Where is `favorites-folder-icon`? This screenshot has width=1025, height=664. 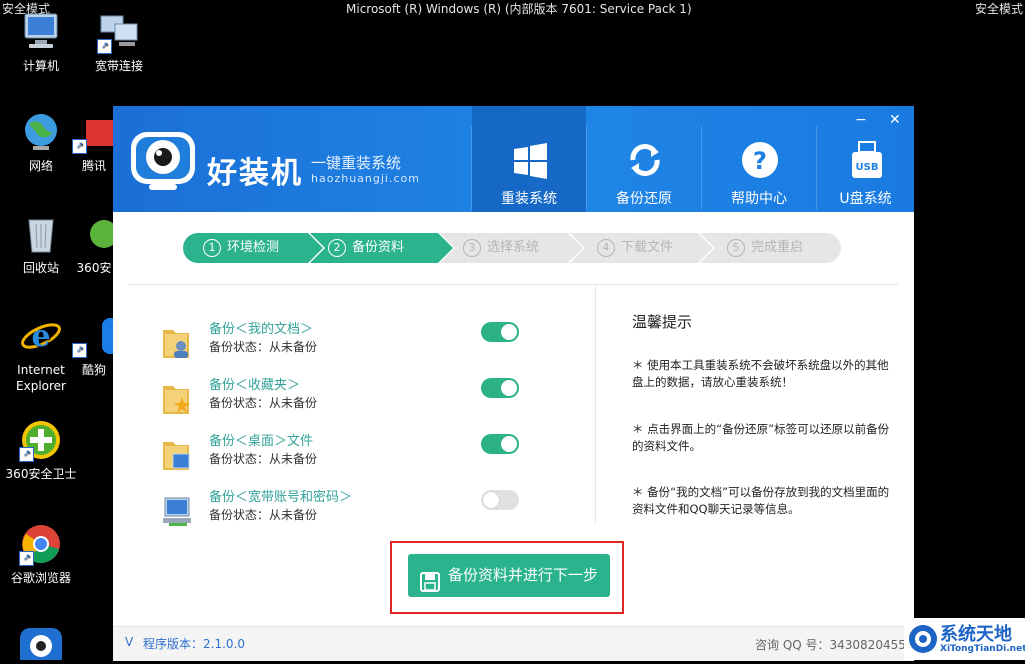 favorites-folder-icon is located at coordinates (177, 398).